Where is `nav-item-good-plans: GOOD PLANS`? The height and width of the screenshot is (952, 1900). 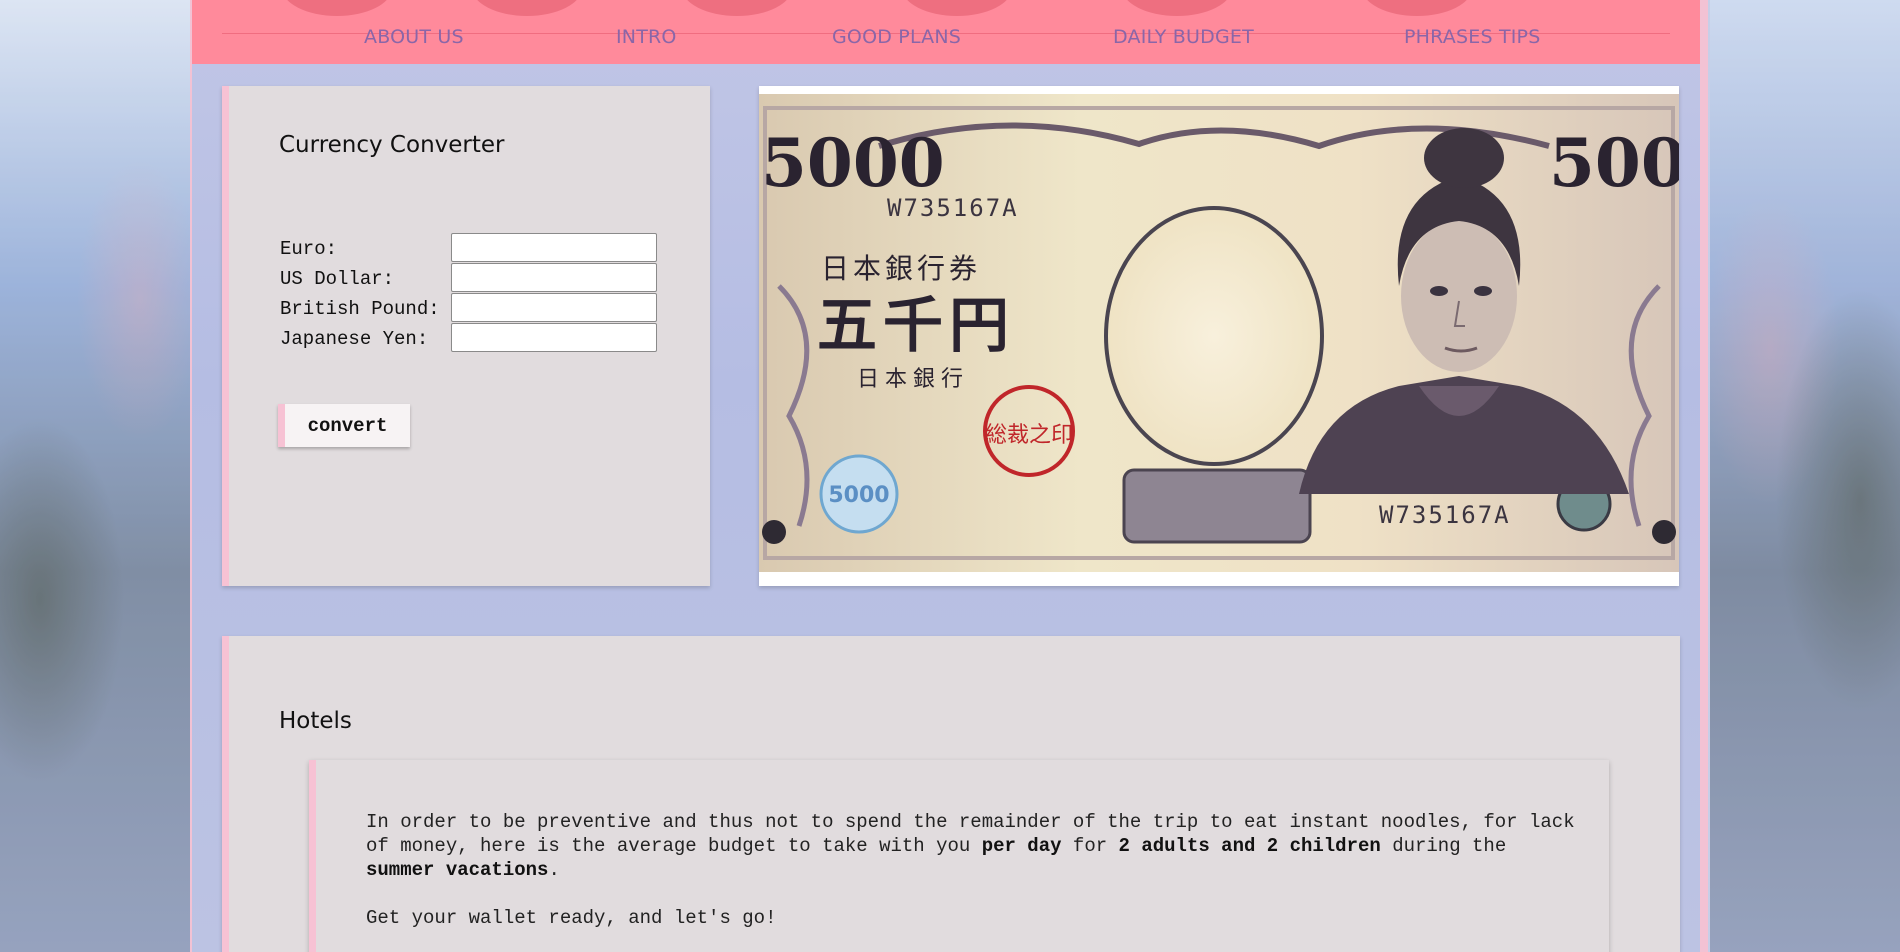
nav-item-good-plans: GOOD PLANS is located at coordinates (896, 37).